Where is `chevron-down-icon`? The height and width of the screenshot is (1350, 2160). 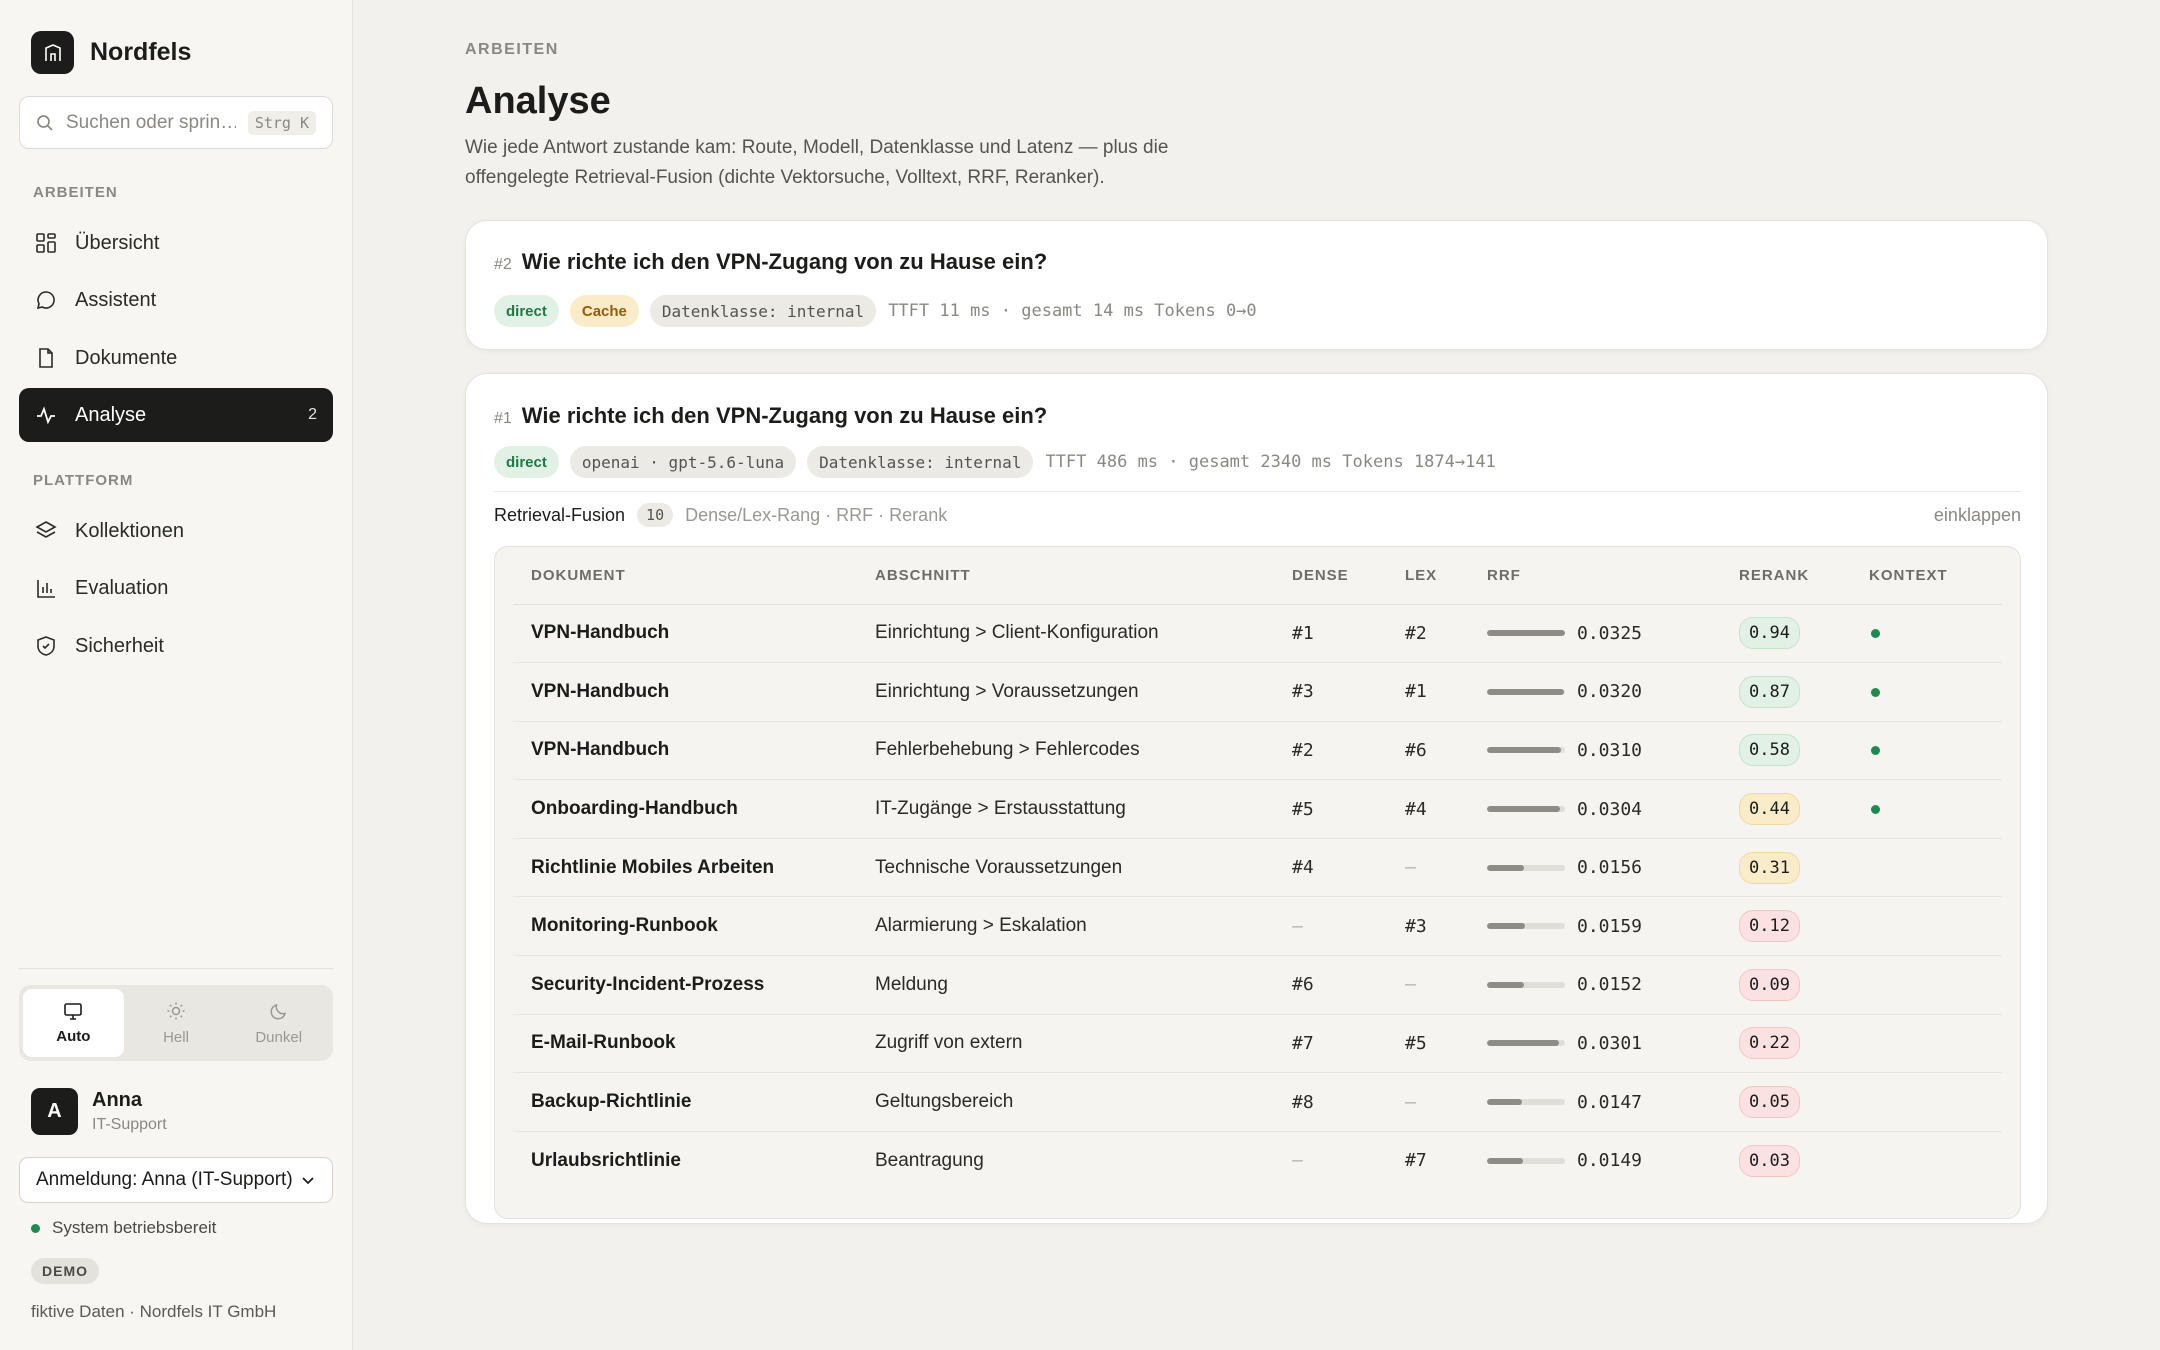
chevron-down-icon is located at coordinates (308, 1181).